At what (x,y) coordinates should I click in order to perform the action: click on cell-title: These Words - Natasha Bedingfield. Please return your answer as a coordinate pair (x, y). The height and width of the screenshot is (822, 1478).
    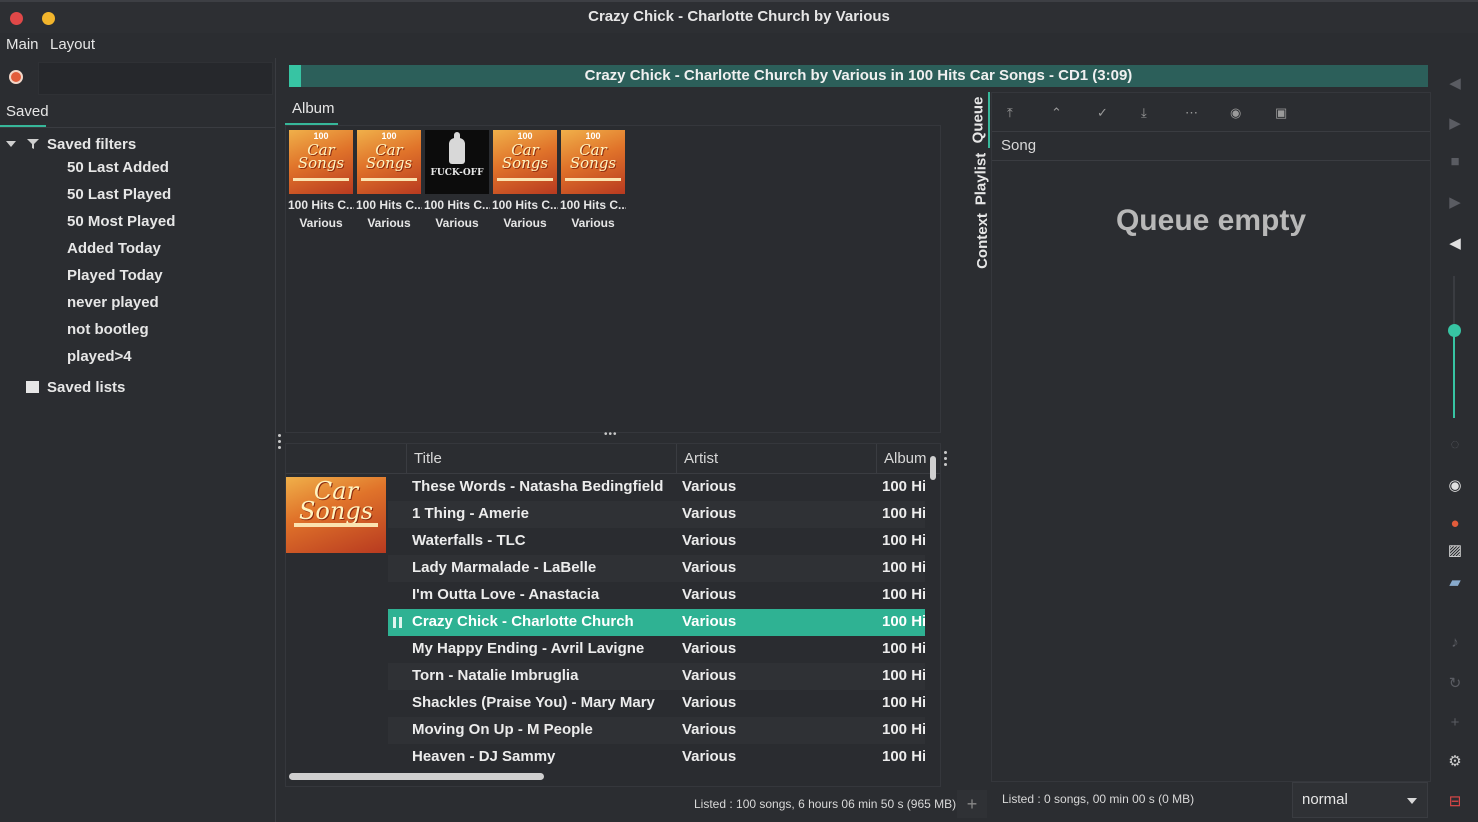
    Looking at the image, I should click on (538, 486).